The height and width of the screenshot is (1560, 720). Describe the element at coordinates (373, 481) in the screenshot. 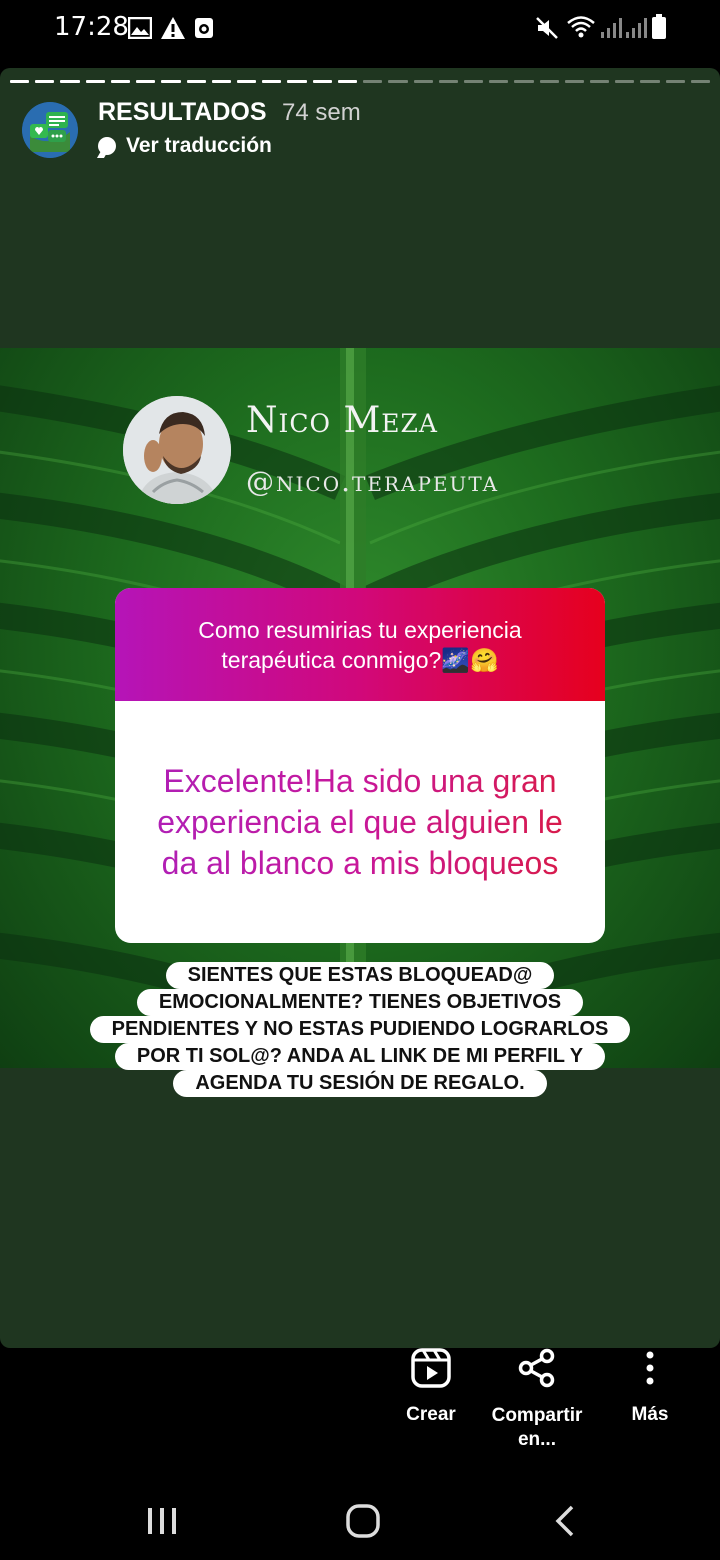

I see `therapist-handle: @nico.terapeuta` at that location.